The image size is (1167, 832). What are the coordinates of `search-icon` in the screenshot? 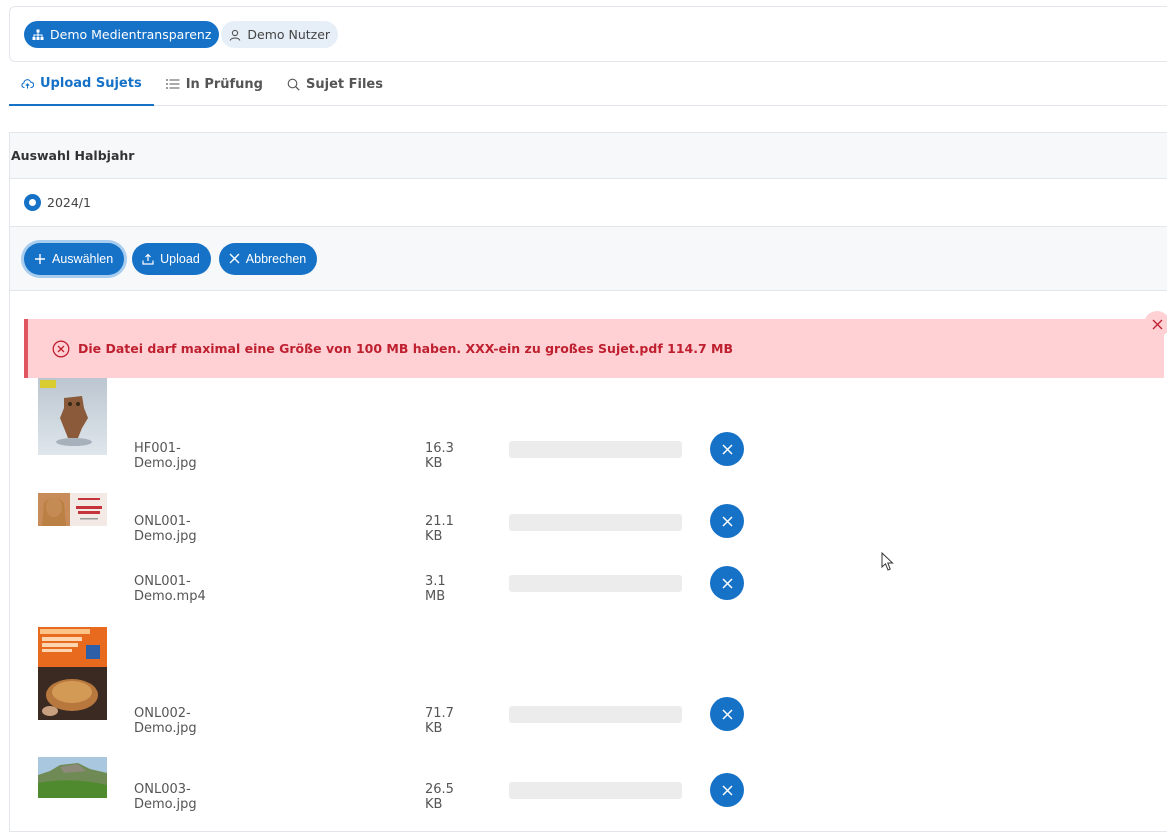 It's located at (293, 84).